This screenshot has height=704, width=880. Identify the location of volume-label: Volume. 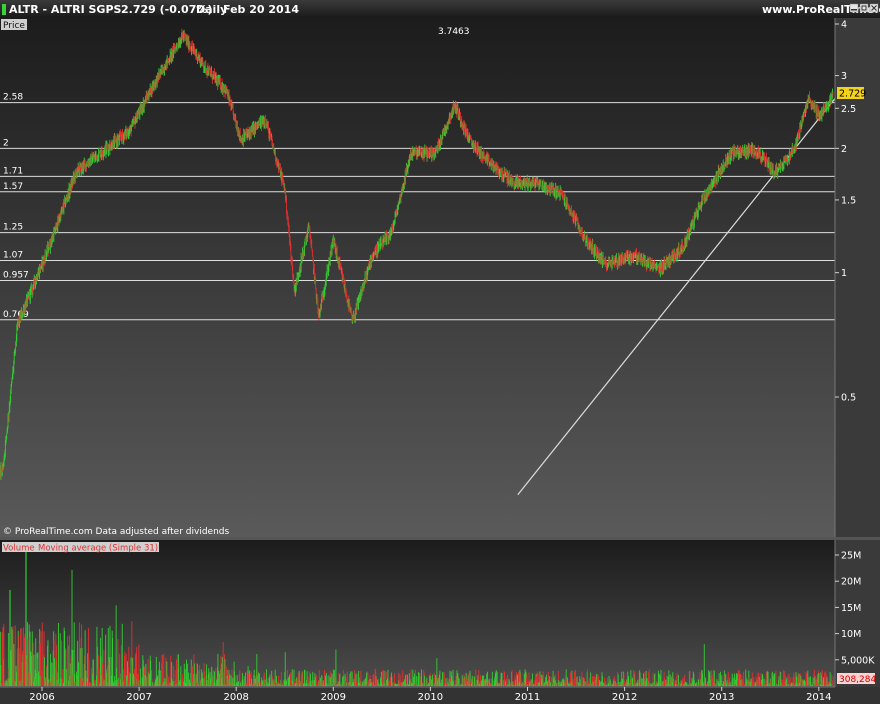
(19, 549).